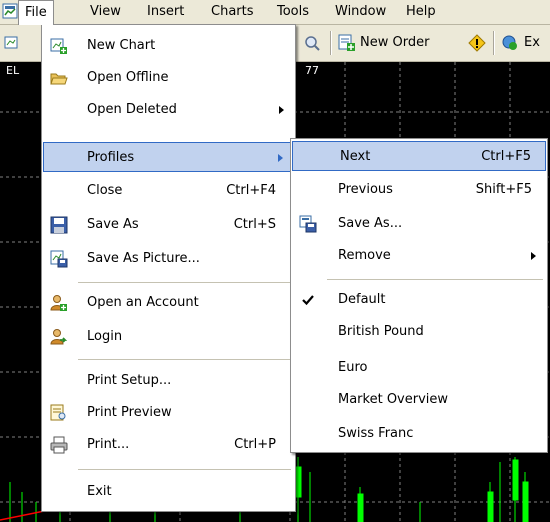  I want to click on submenu-item-next: Next Ctrl+F5, so click(419, 156).